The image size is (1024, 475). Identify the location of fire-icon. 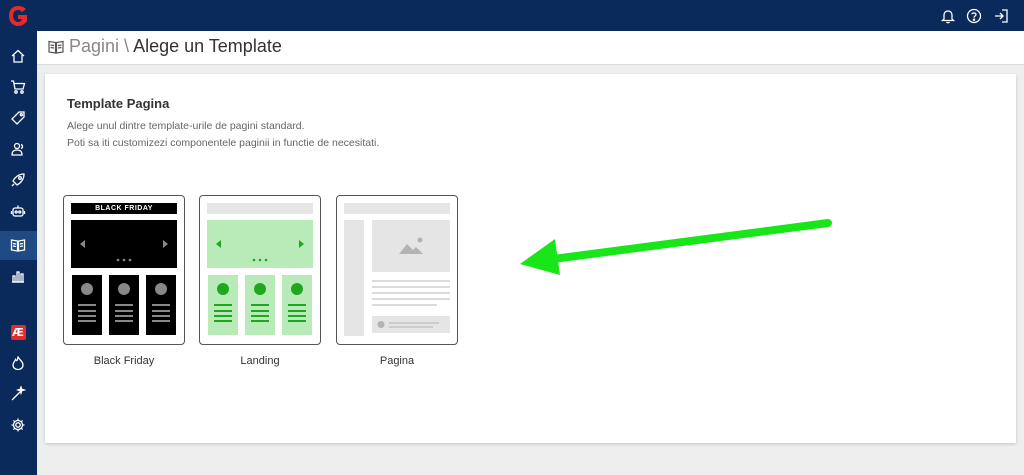
(18, 363).